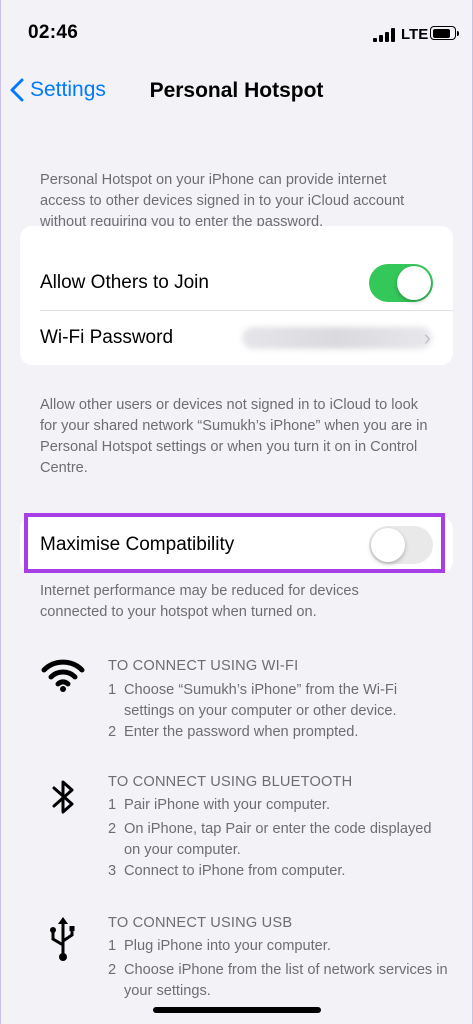 The height and width of the screenshot is (1024, 473). What do you see at coordinates (200, 923) in the screenshot?
I see `usb-heading: TO CONNECT USING USB` at bounding box center [200, 923].